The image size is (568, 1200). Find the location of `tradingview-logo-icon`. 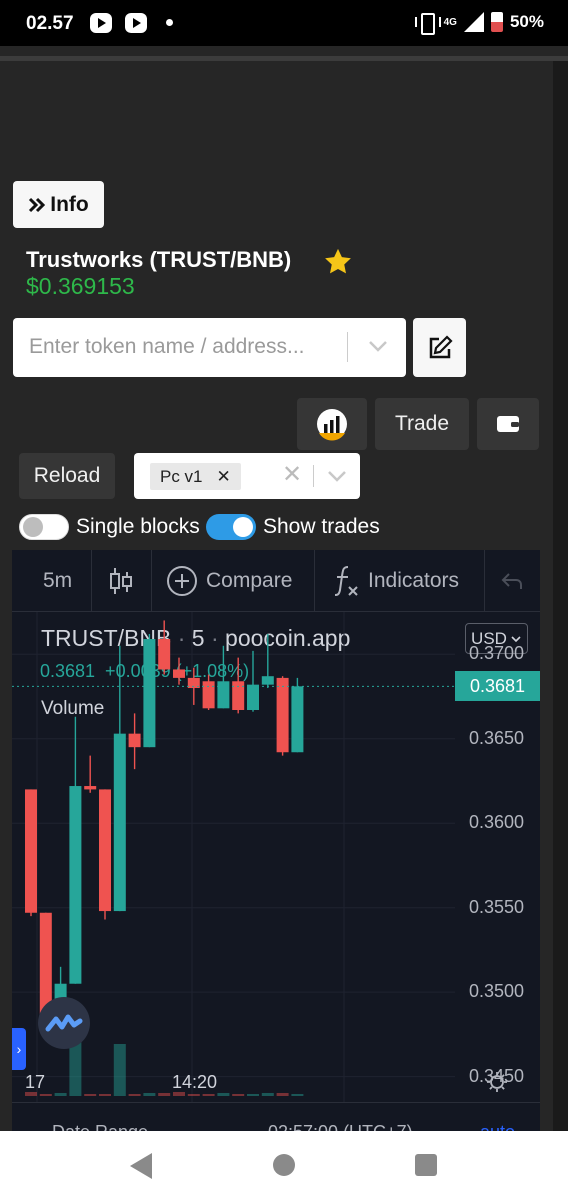

tradingview-logo-icon is located at coordinates (64, 1023).